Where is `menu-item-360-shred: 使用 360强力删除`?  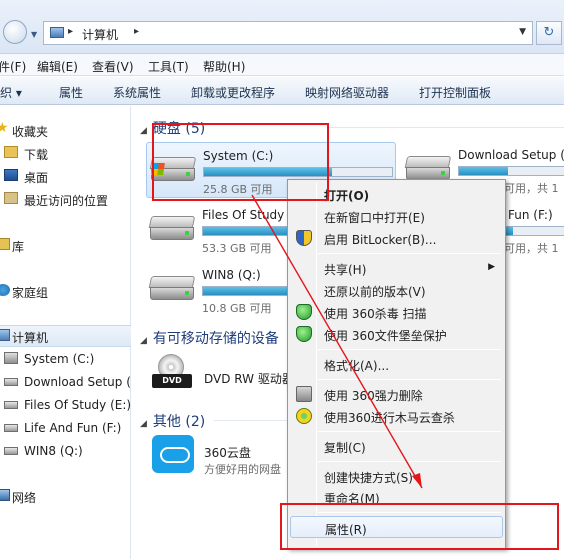 menu-item-360-shred: 使用 360强力删除 is located at coordinates (396, 394).